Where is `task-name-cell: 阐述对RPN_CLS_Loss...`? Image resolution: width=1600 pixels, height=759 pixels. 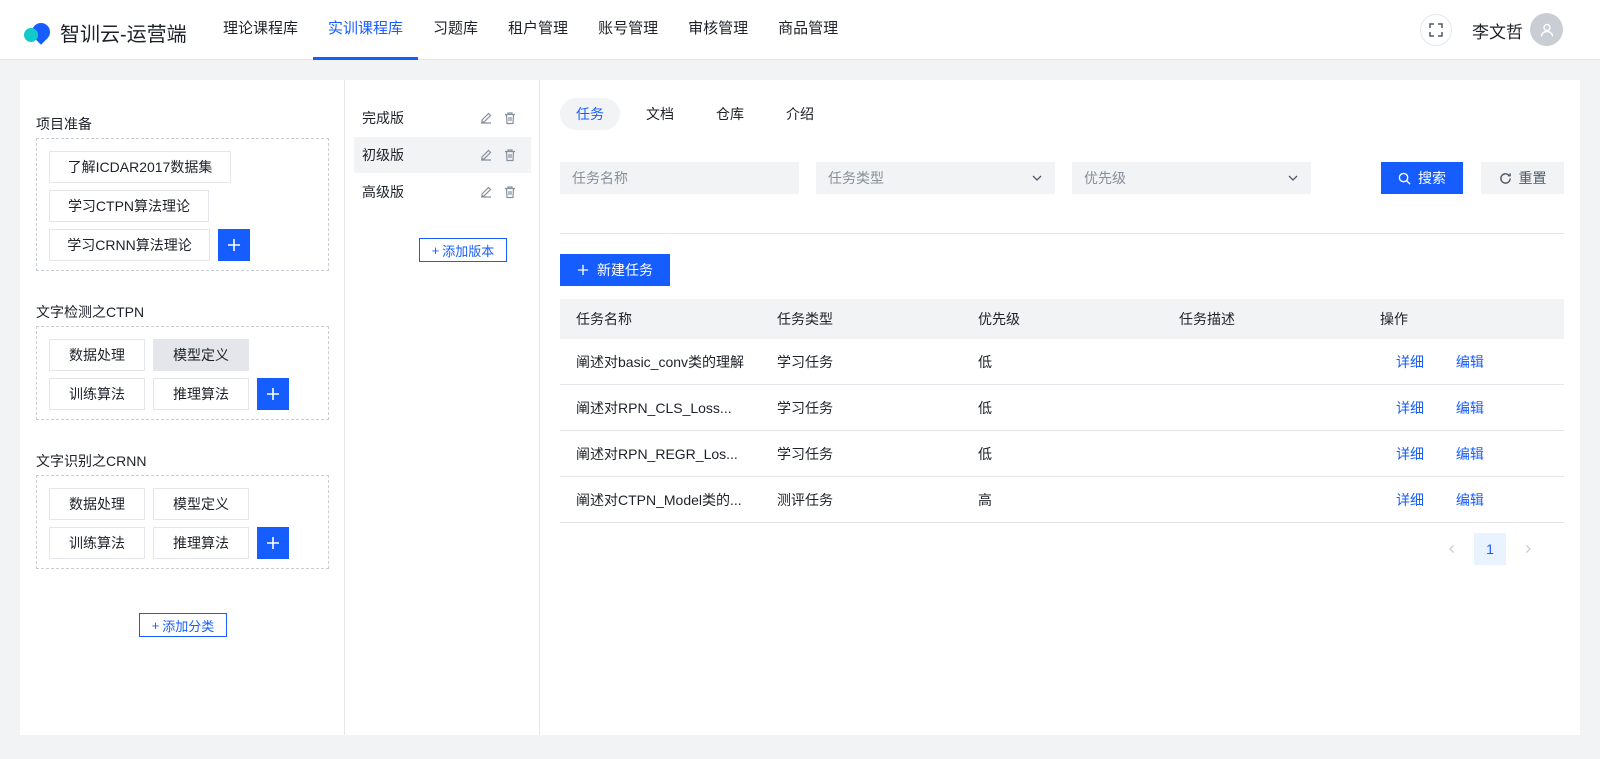
task-name-cell: 阐述对RPN_CLS_Loss... is located at coordinates (654, 407).